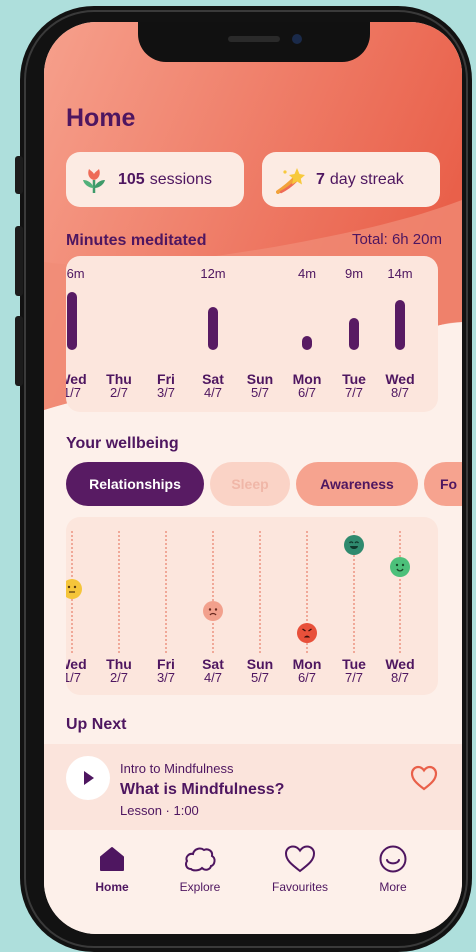  I want to click on speaker-grille, so click(254, 39).